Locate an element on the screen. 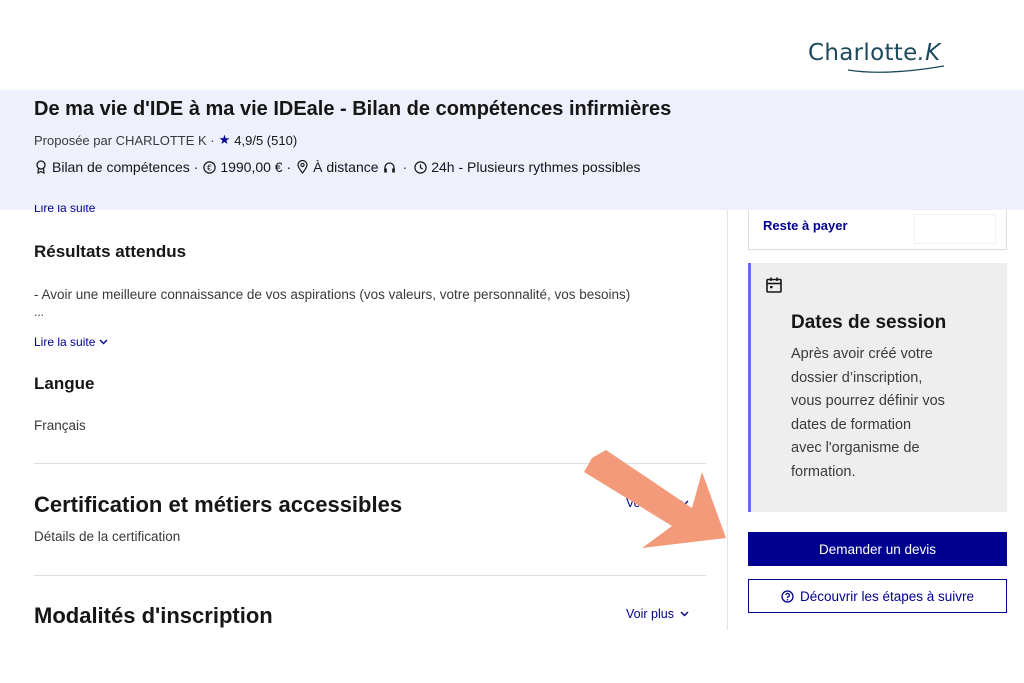  star-icon: ★ is located at coordinates (224, 139).